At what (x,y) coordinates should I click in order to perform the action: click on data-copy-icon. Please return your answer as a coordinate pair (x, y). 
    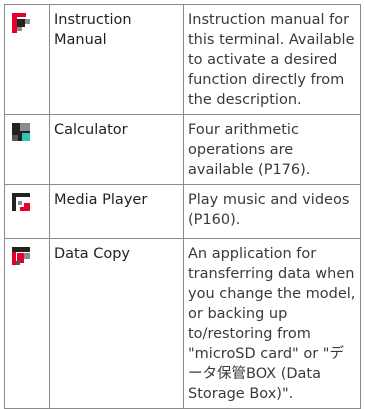
    Looking at the image, I should click on (21, 256).